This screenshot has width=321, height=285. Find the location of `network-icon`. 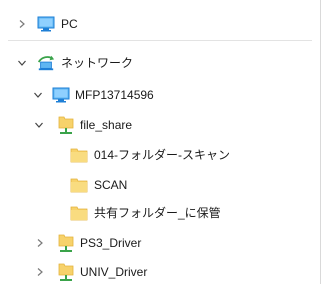

network-icon is located at coordinates (46, 63).